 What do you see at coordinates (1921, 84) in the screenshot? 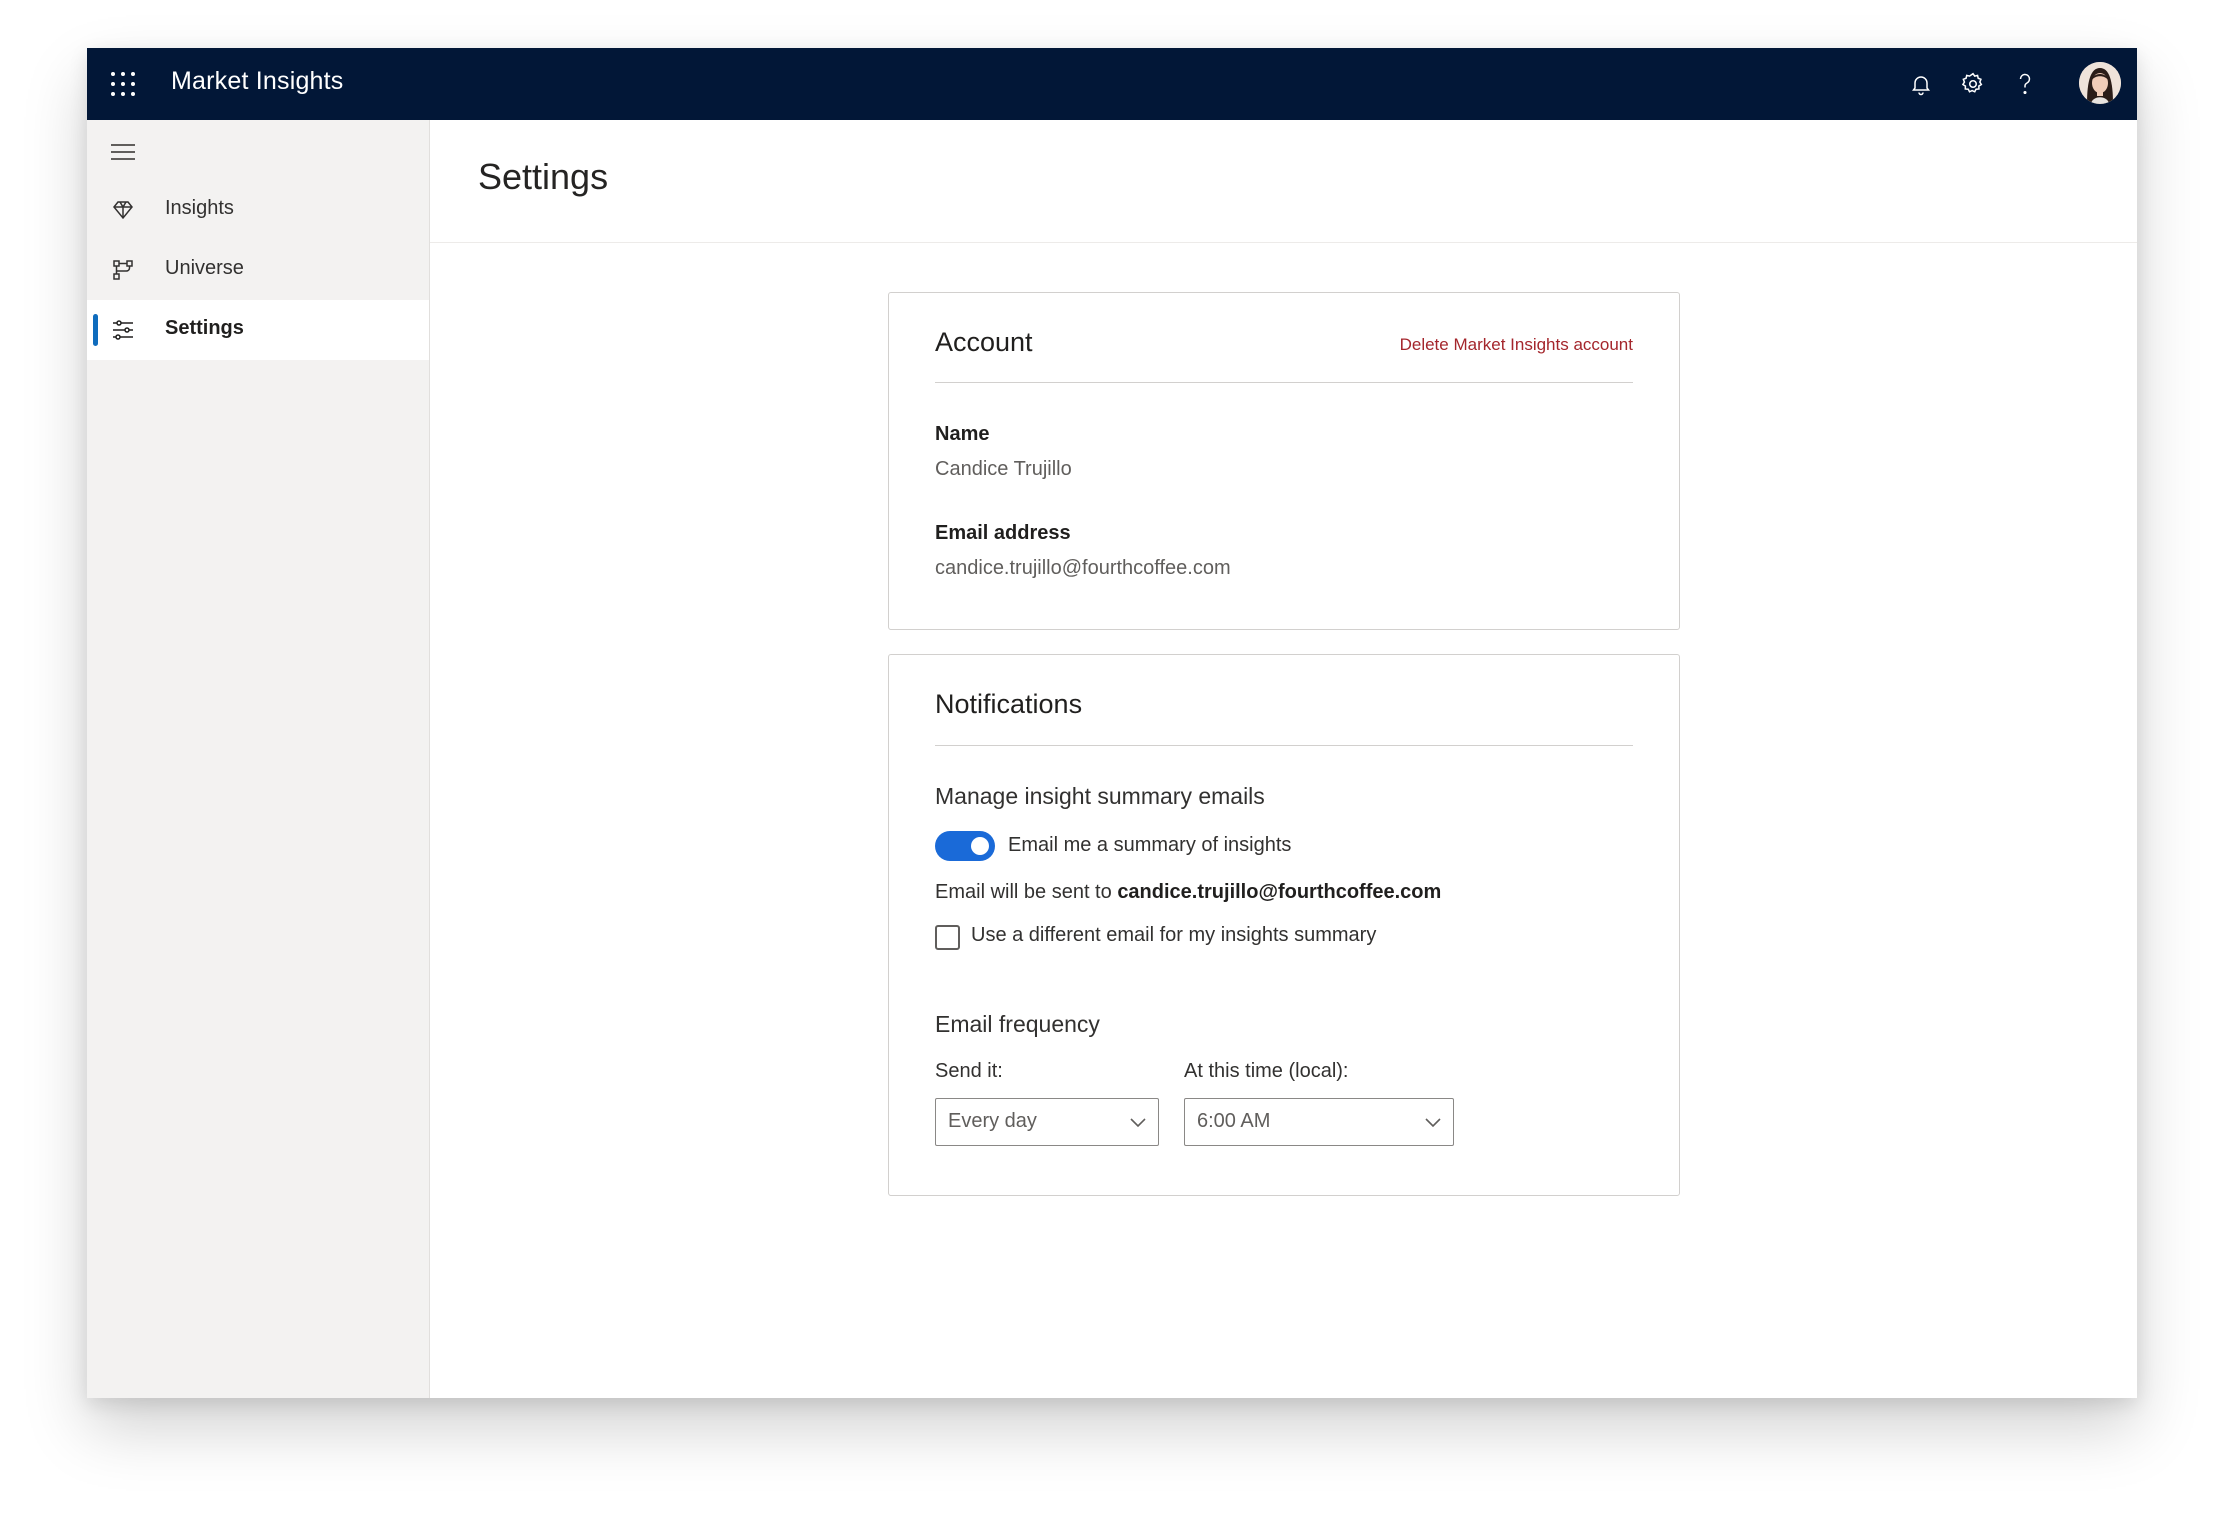
I see `bell-icon` at bounding box center [1921, 84].